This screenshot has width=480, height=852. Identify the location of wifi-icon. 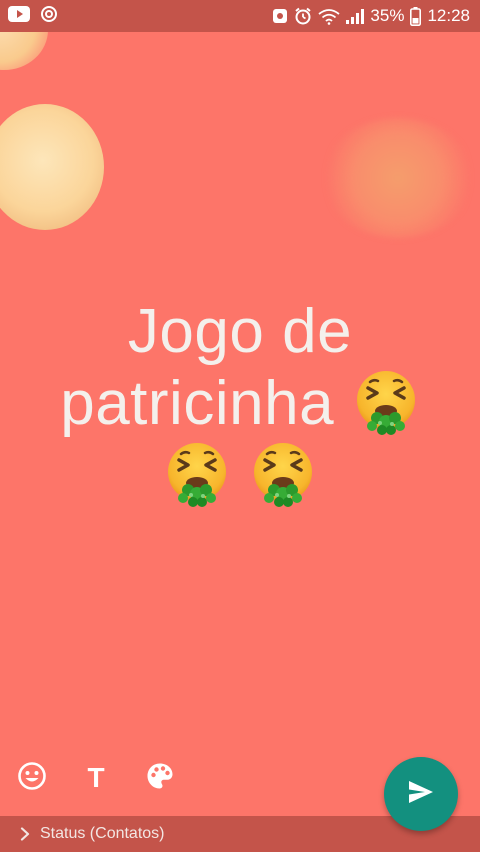
(329, 16).